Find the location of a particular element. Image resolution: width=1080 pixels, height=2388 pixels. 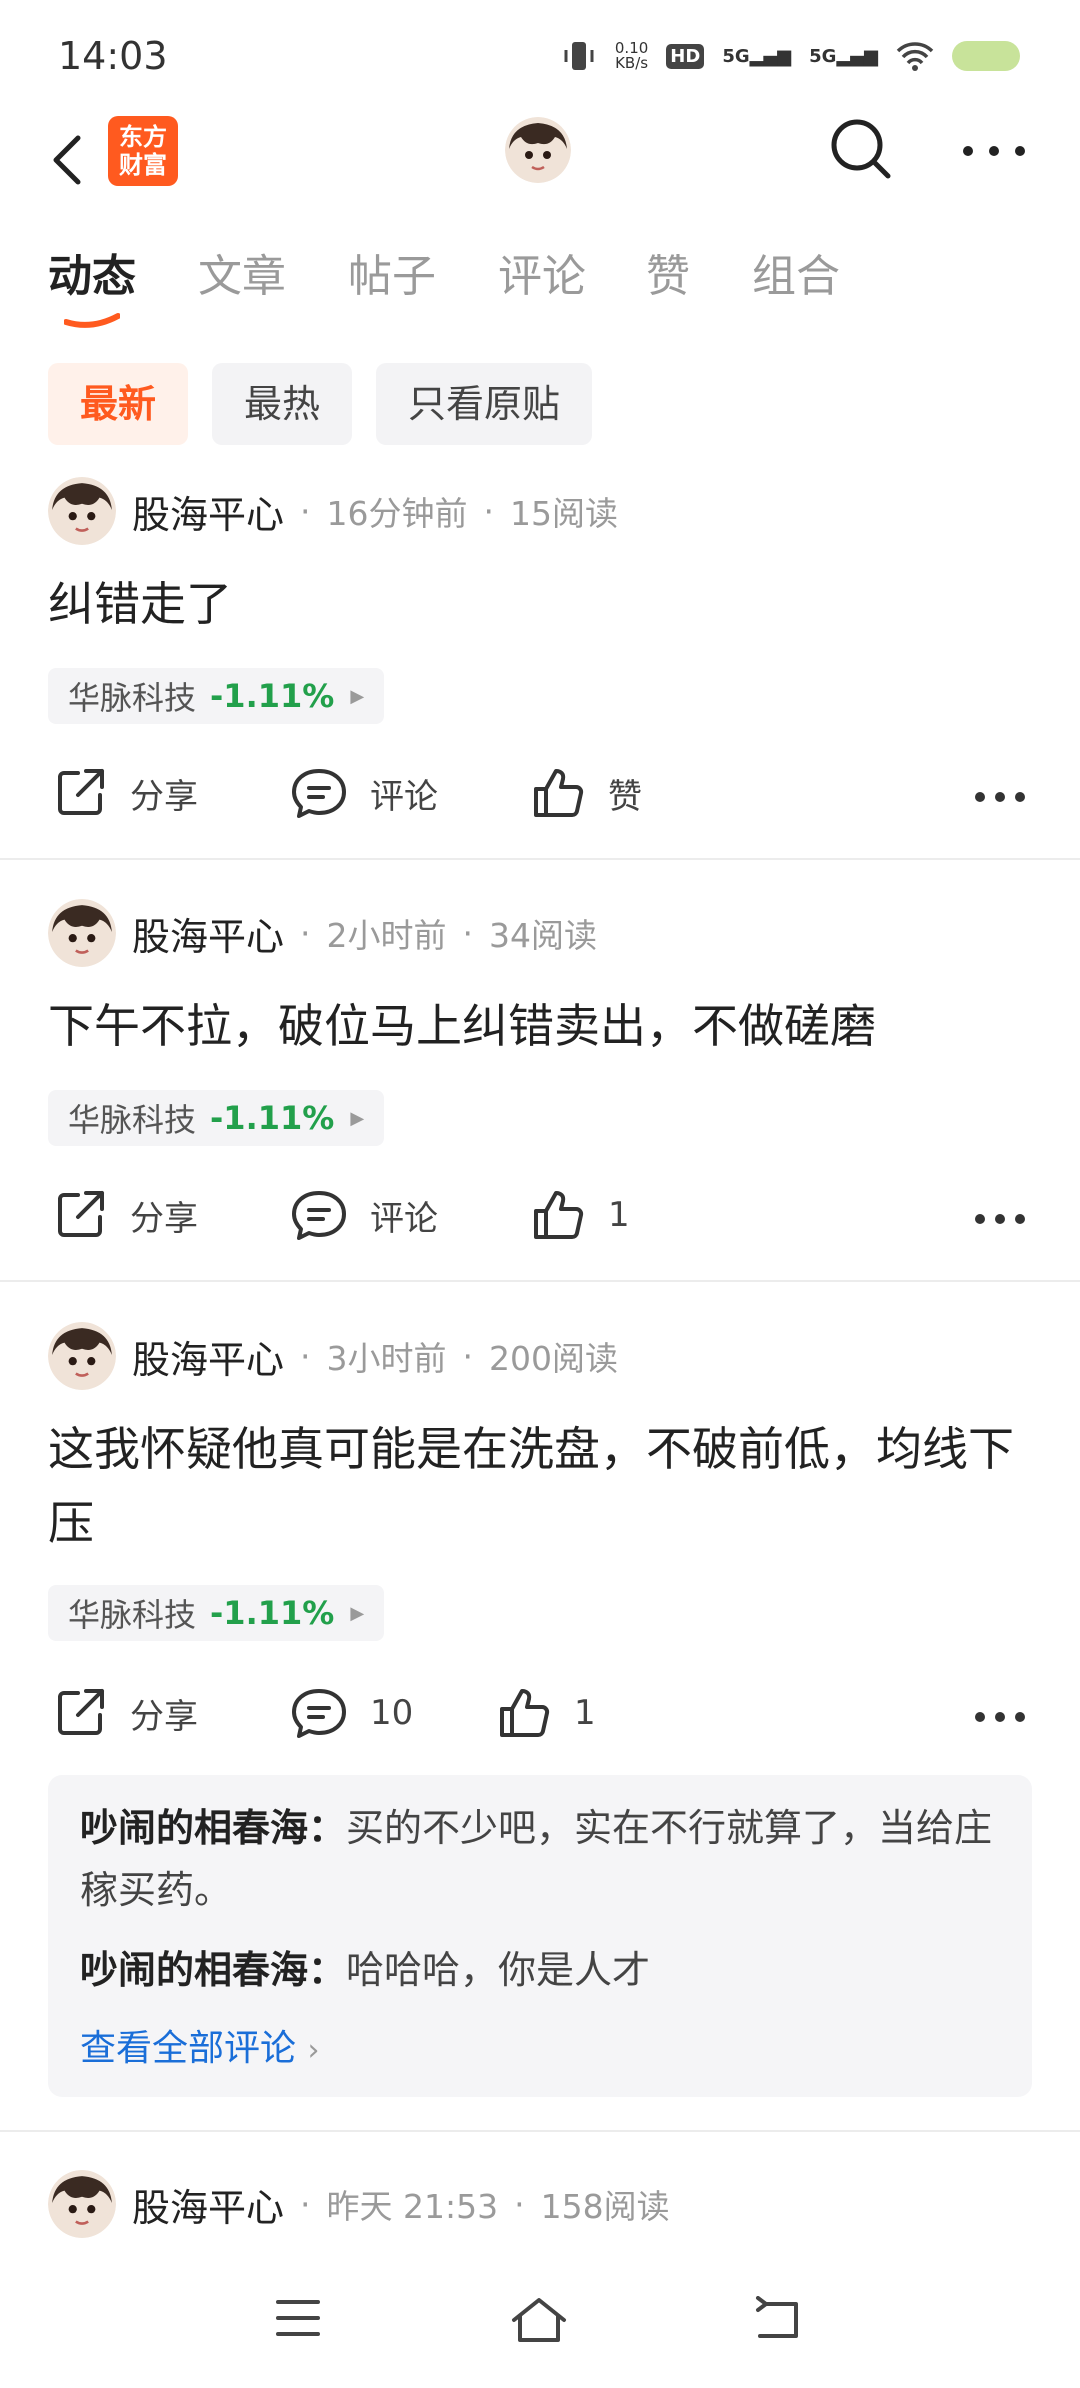

tab-comments: 评论 is located at coordinates (542, 272).